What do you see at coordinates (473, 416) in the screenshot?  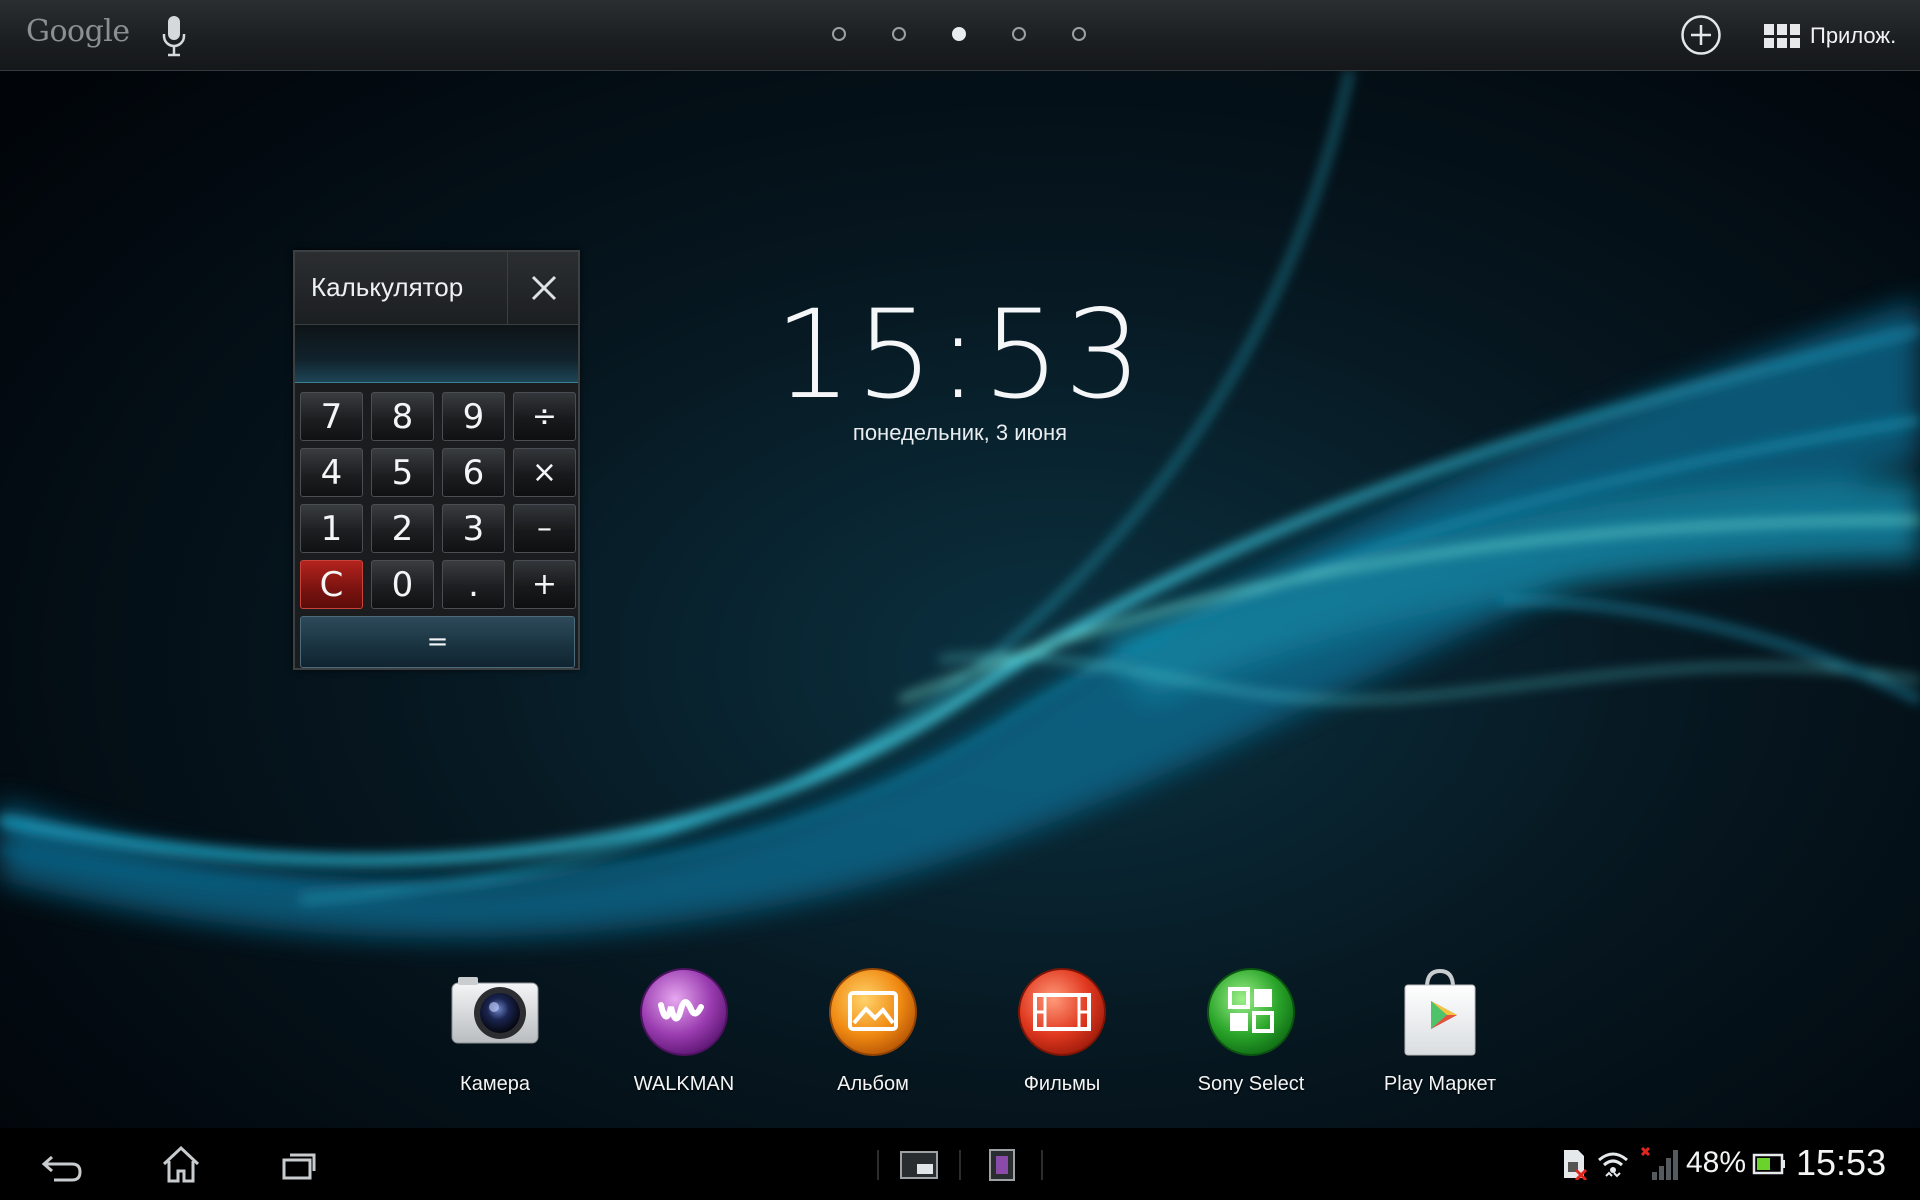 I see `key-9: 9` at bounding box center [473, 416].